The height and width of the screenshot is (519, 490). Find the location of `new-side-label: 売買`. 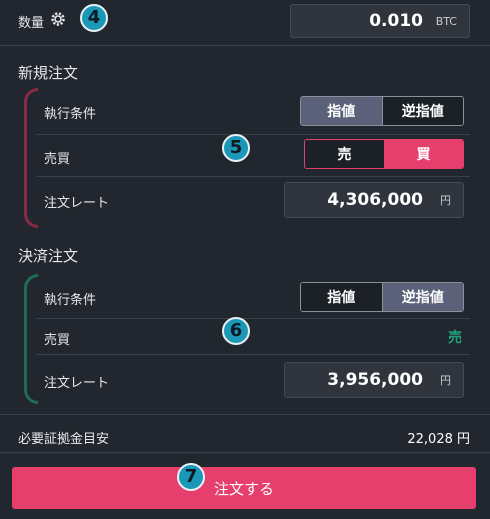

new-side-label: 売買 is located at coordinates (57, 159).